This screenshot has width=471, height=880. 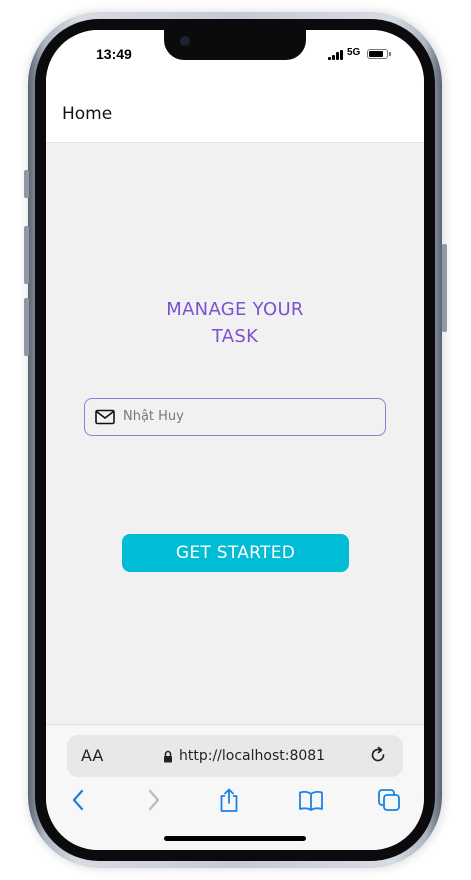 What do you see at coordinates (235, 309) in the screenshot?
I see `headline-line-1: MANAGE YOUR` at bounding box center [235, 309].